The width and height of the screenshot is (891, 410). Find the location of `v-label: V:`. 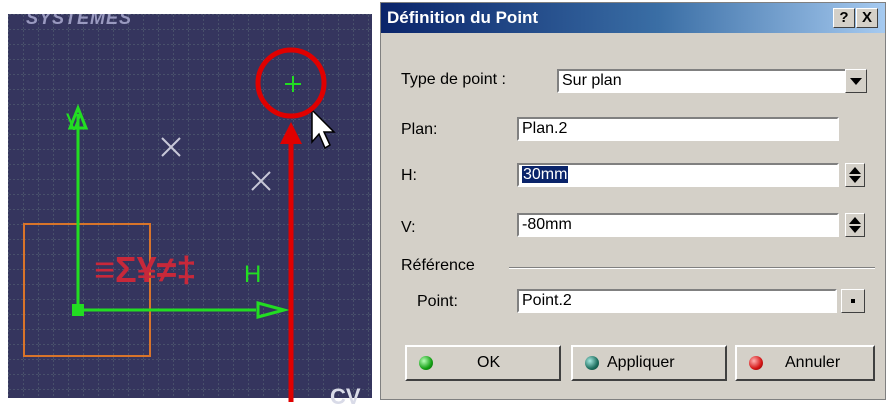

v-label: V: is located at coordinates (408, 227).